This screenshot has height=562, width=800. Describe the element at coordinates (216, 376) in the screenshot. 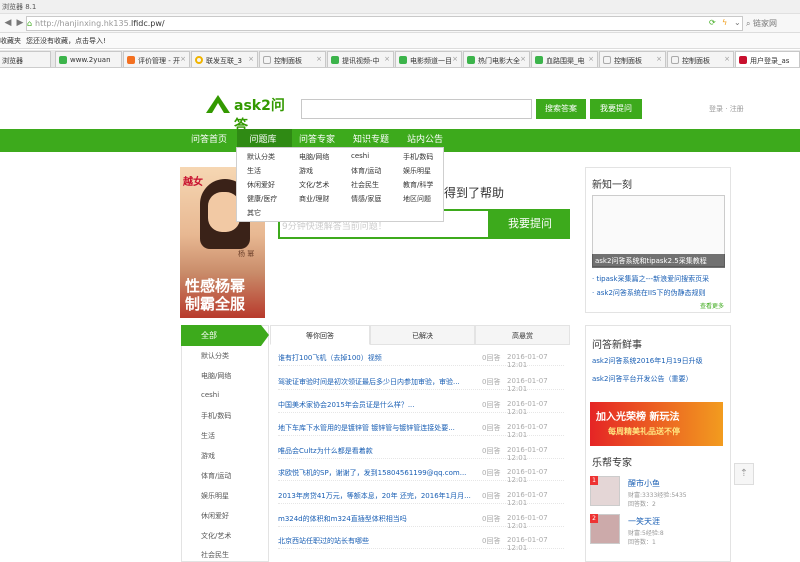

I see `category-item: 电脑/网络` at that location.